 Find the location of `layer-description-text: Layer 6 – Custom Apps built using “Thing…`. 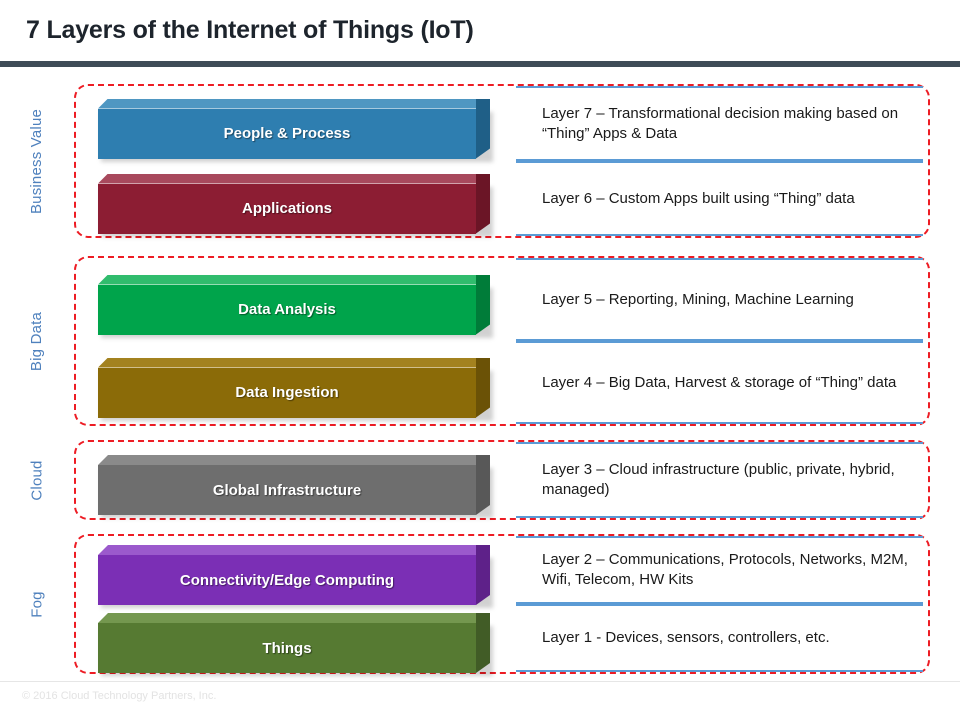

layer-description-text: Layer 6 – Custom Apps built using “Thing… is located at coordinates (698, 198).